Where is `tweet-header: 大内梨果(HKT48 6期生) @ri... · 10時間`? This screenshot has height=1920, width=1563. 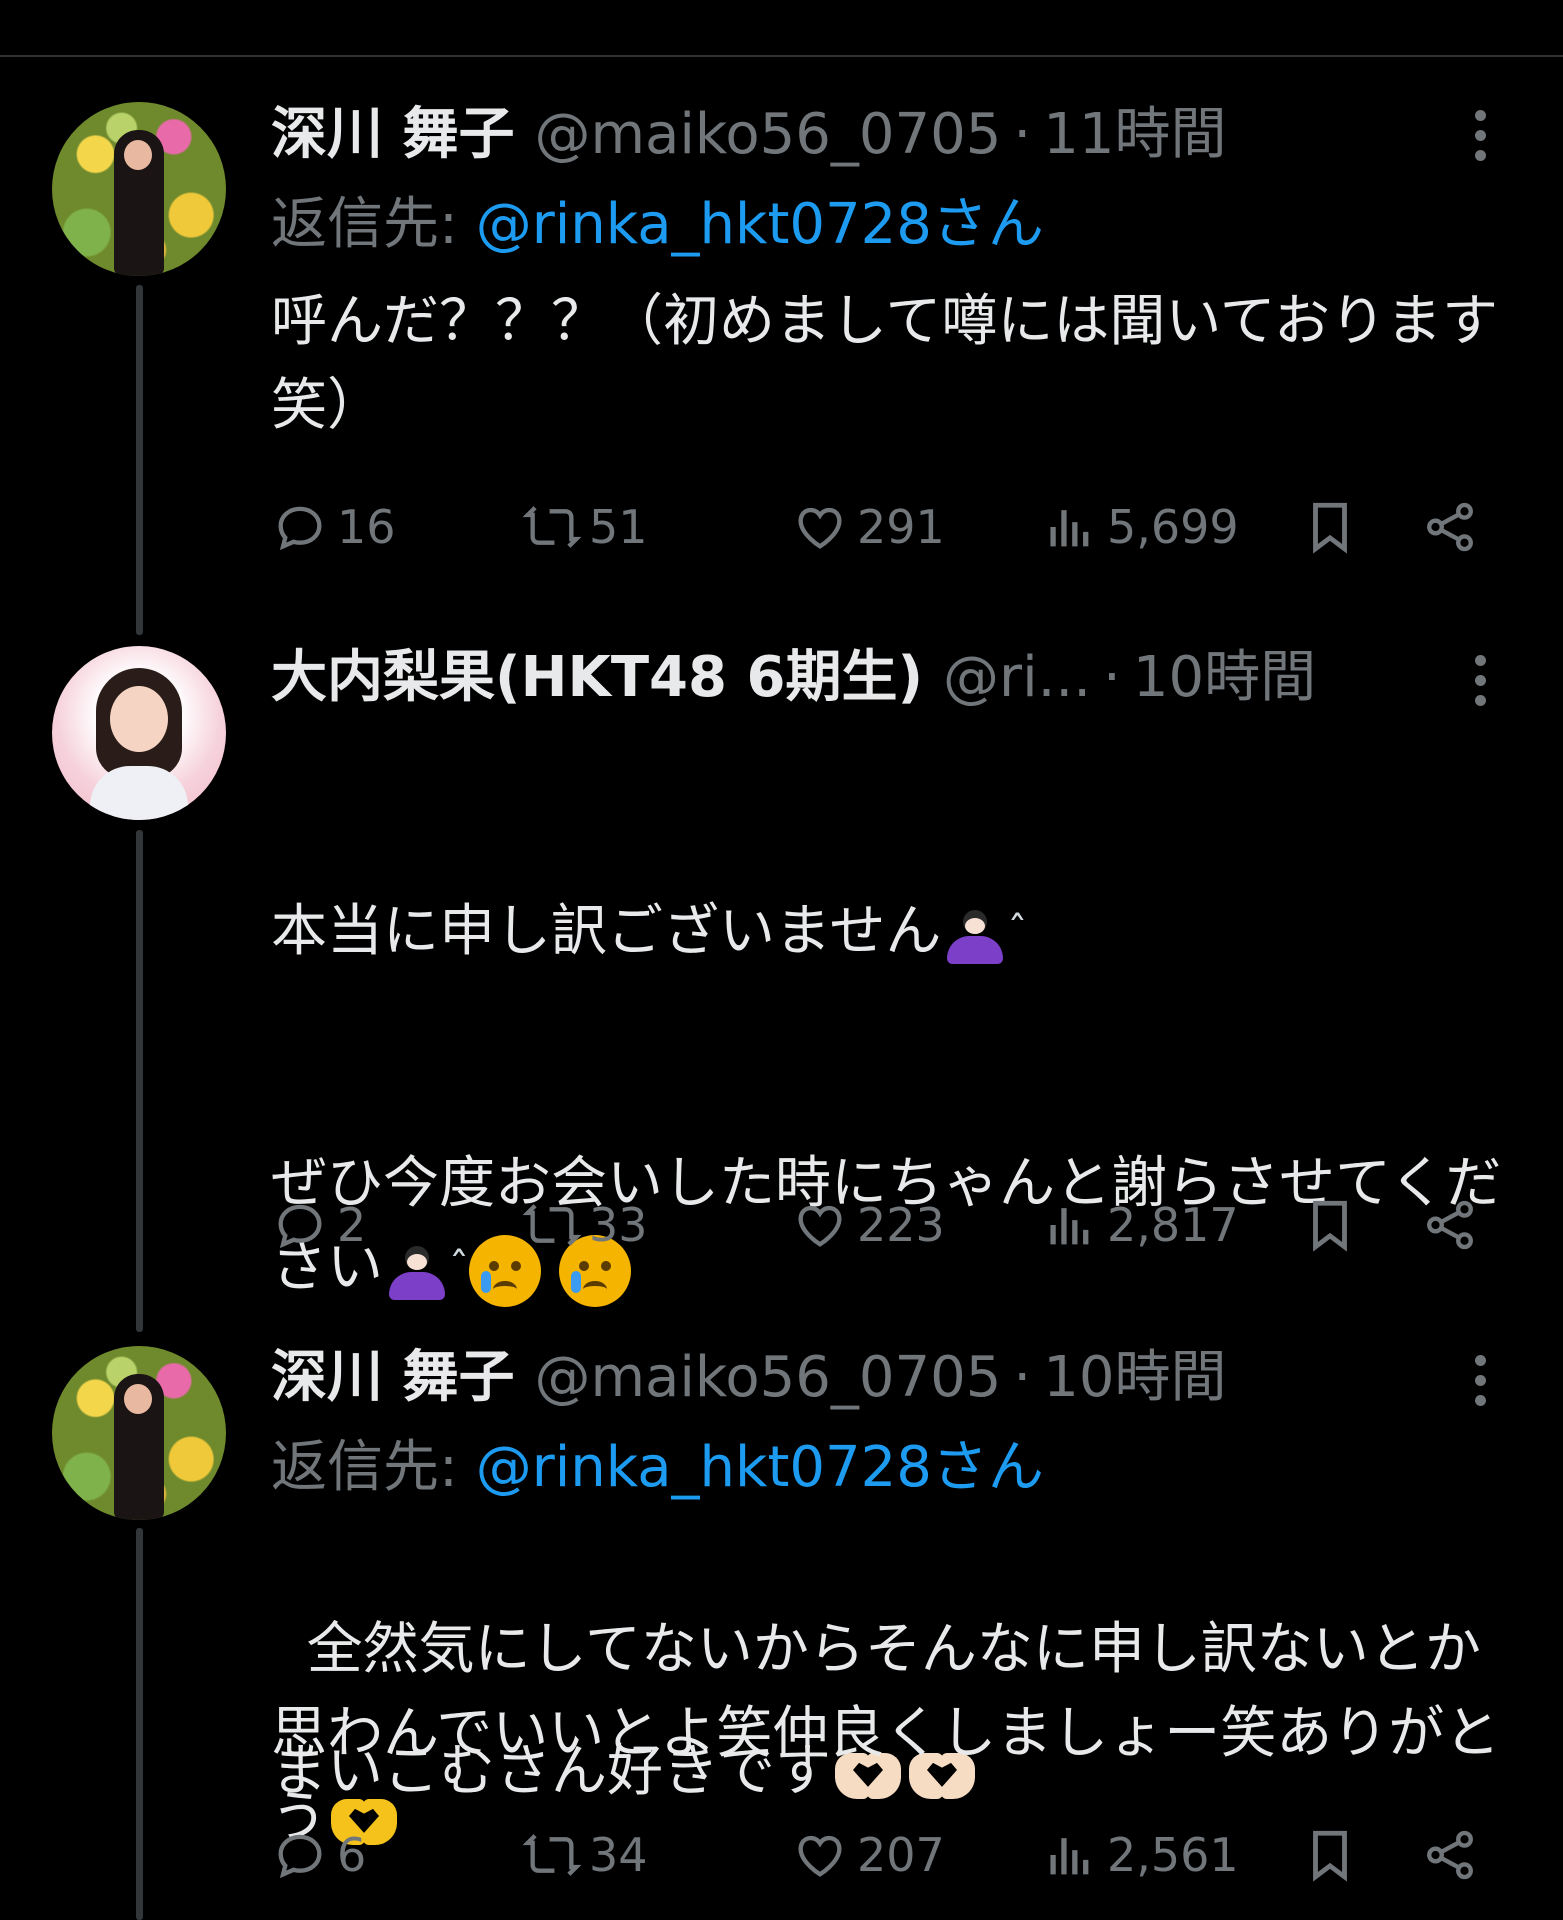
tweet-header: 大内梨果(HKT48 6期生) @ri... · 10時間 is located at coordinates (793, 678).